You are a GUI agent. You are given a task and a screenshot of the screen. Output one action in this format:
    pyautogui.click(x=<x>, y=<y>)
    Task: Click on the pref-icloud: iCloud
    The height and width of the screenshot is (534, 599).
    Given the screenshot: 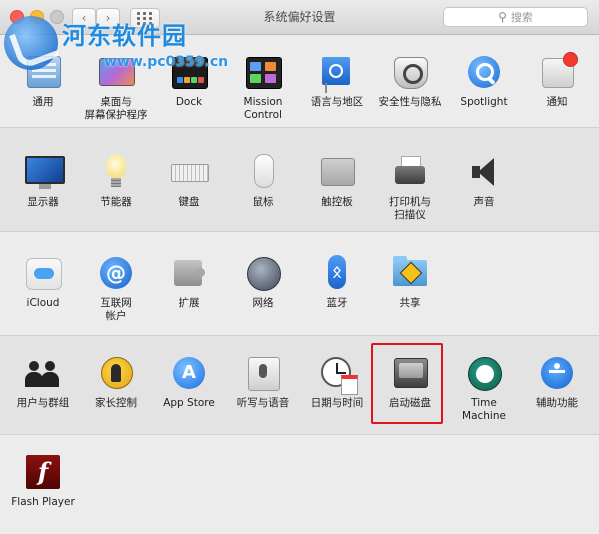 What is the action you would take?
    pyautogui.click(x=43, y=282)
    